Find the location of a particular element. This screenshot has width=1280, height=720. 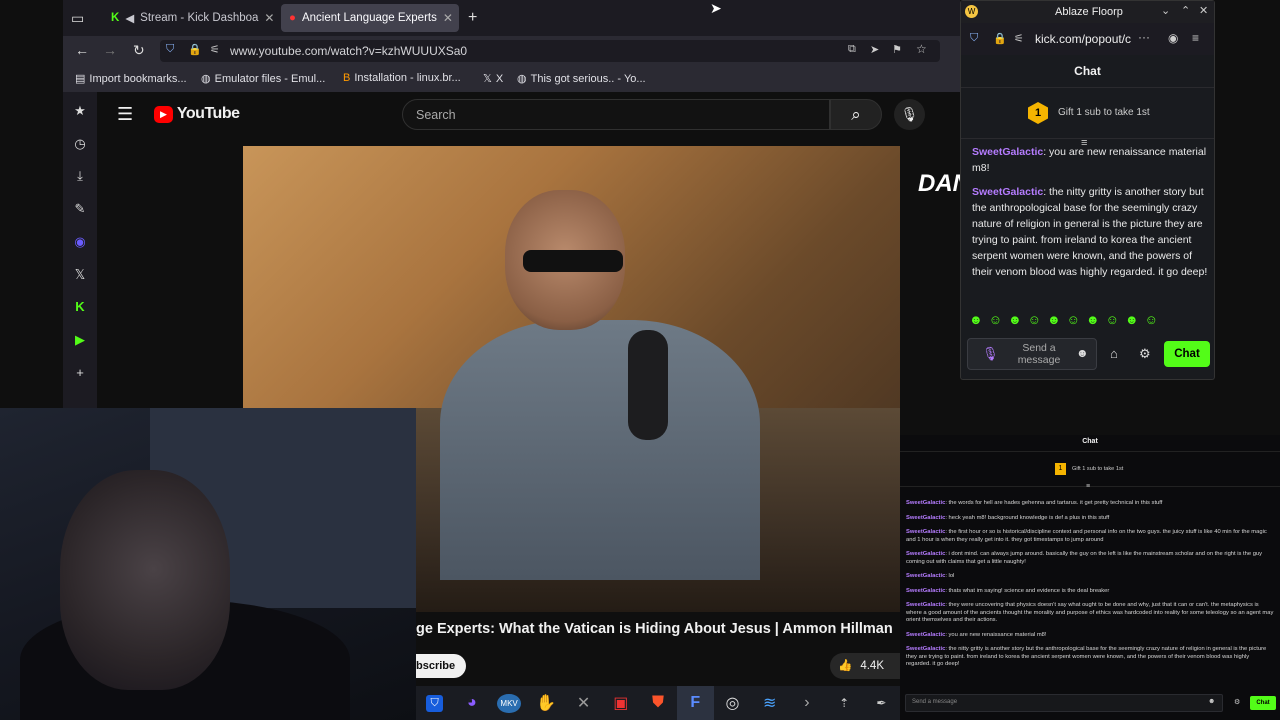

subscribe-button: bscribe is located at coordinates (441, 666).